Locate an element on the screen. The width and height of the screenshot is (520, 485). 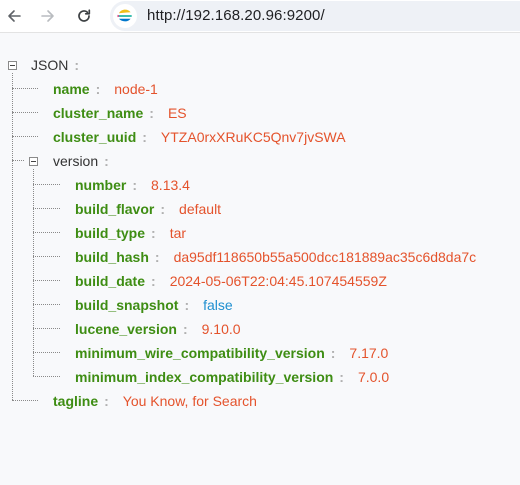
property-number: number:8.13.4 is located at coordinates (132, 185).